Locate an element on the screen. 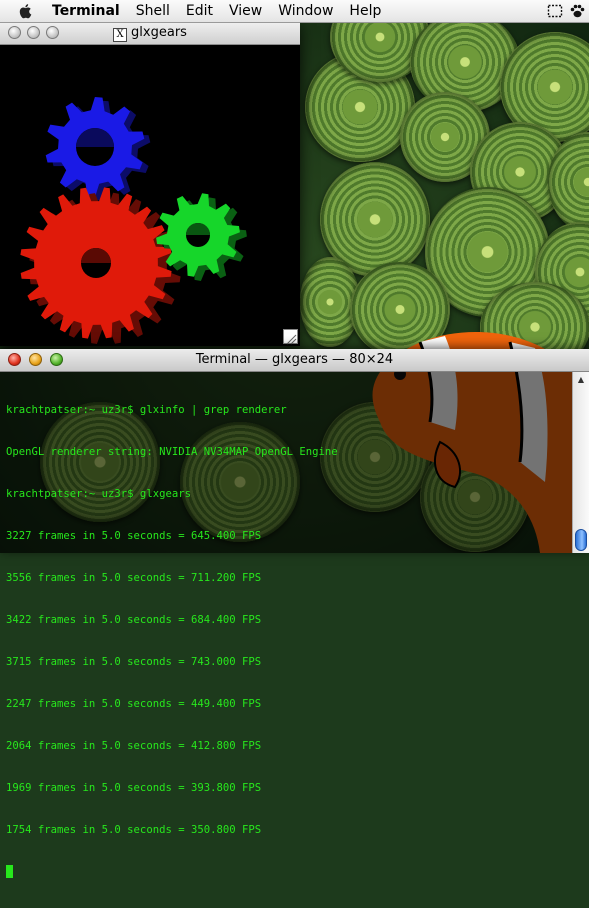 The width and height of the screenshot is (589, 908). terminal-line: 2064 frames in 5.0 seconds = 412.800 FPS is located at coordinates (134, 746).